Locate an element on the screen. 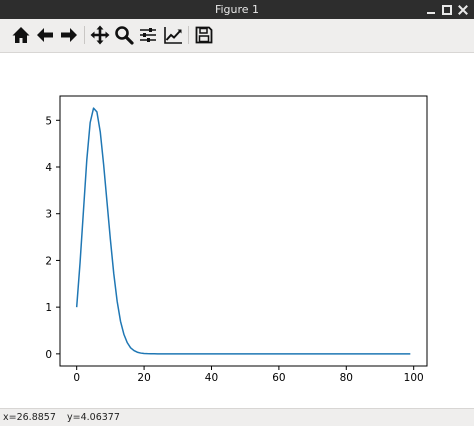 This screenshot has width=474, height=426. sliders-icon is located at coordinates (148, 35).